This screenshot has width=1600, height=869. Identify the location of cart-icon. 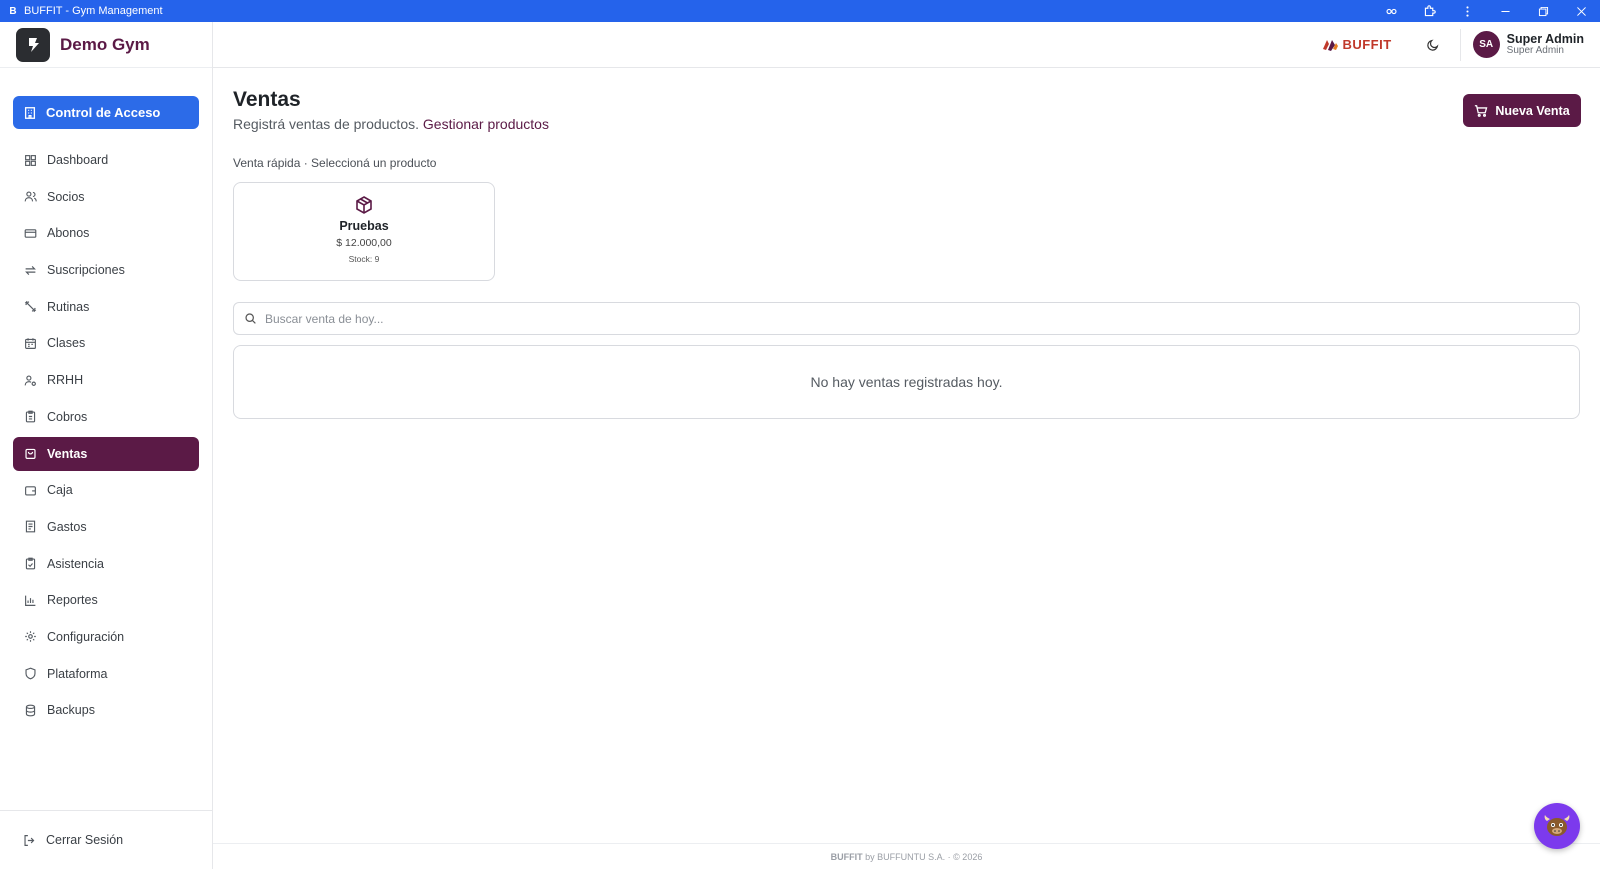
(1481, 110).